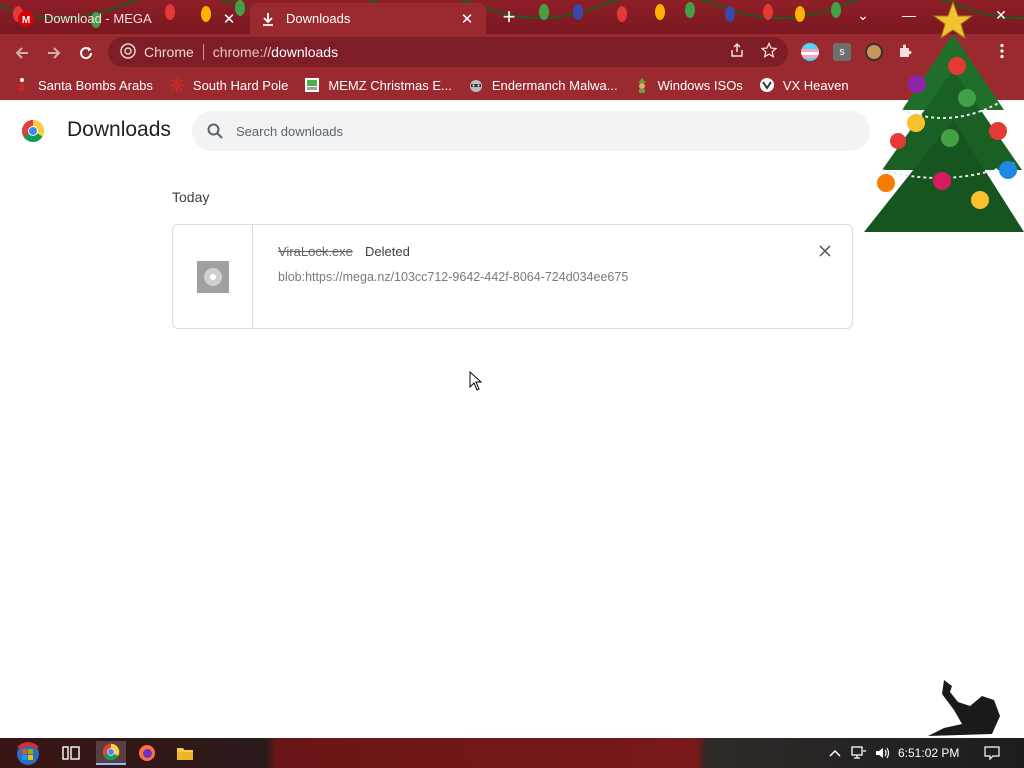  Describe the element at coordinates (312, 85) in the screenshot. I see `memz-icon` at that location.